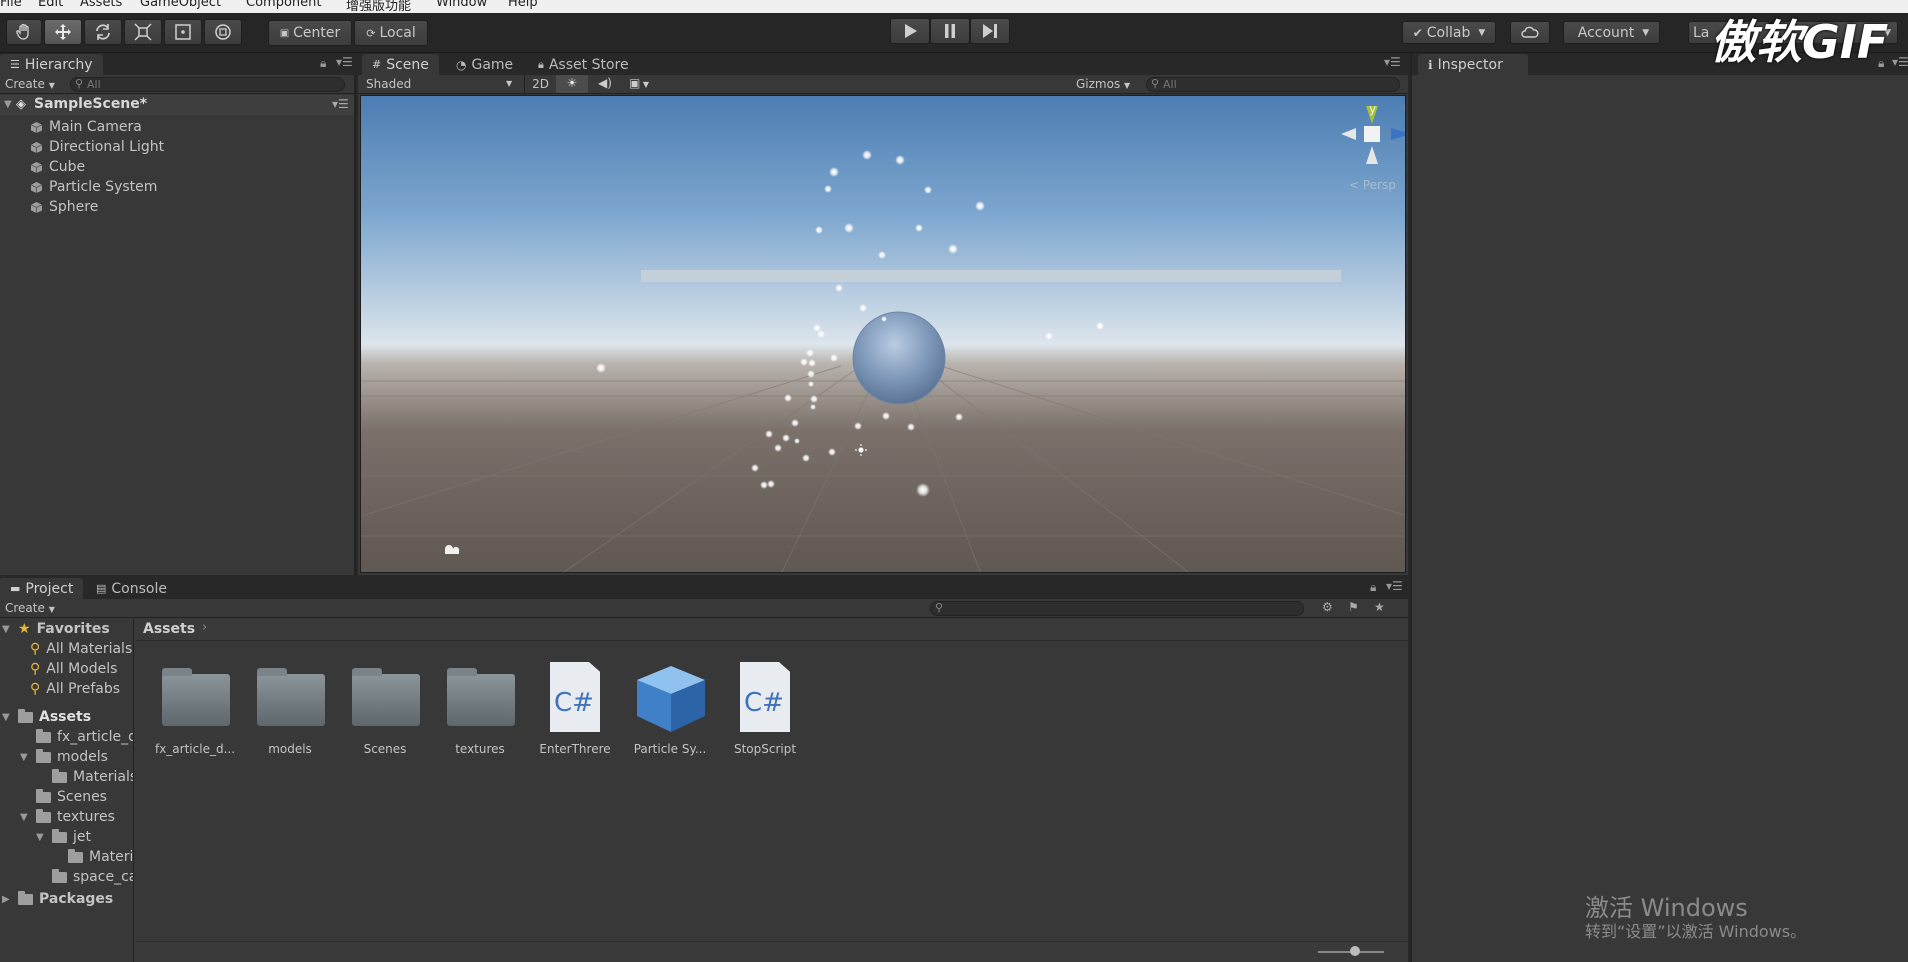  I want to click on collapse-arrow-icon: ▶, so click(6, 899).